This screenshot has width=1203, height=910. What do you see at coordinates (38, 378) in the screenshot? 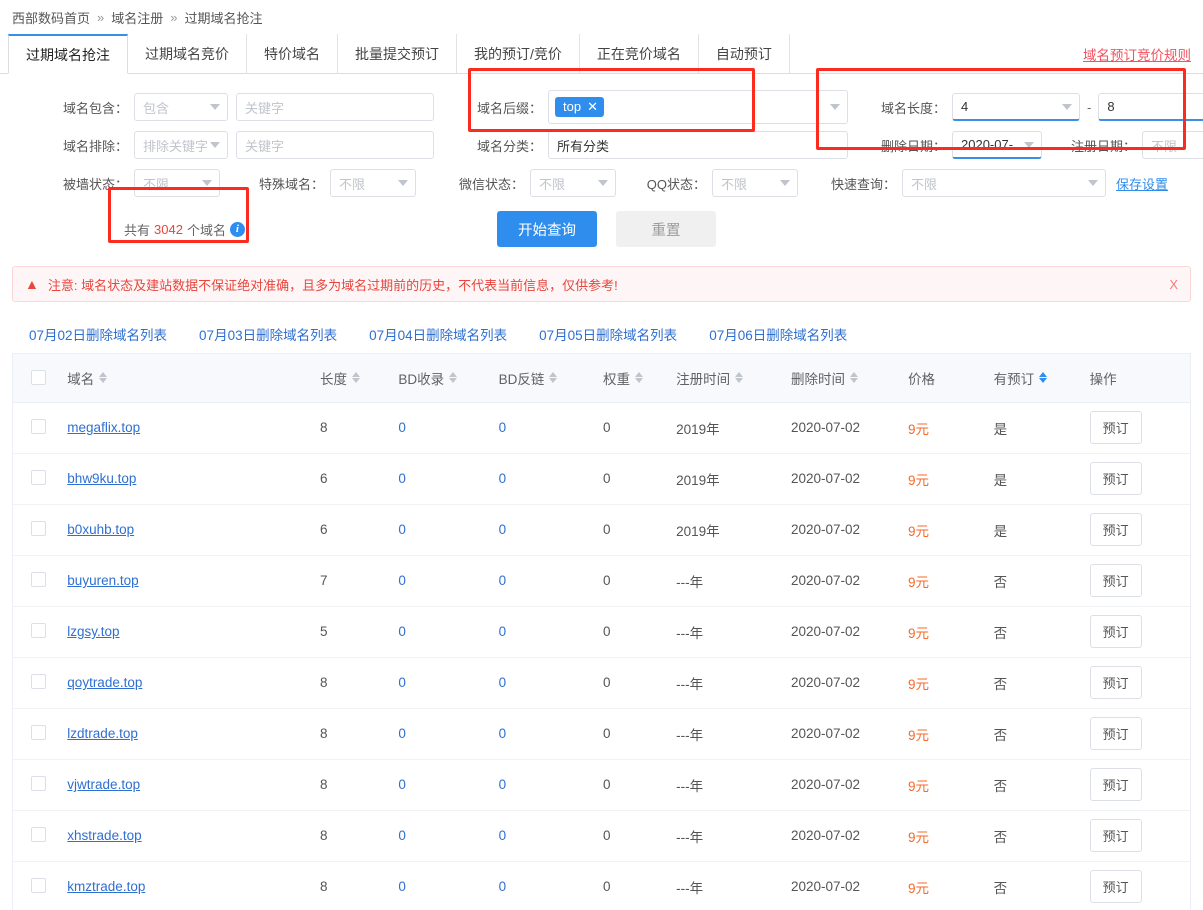
I see `select-all-checkbox` at bounding box center [38, 378].